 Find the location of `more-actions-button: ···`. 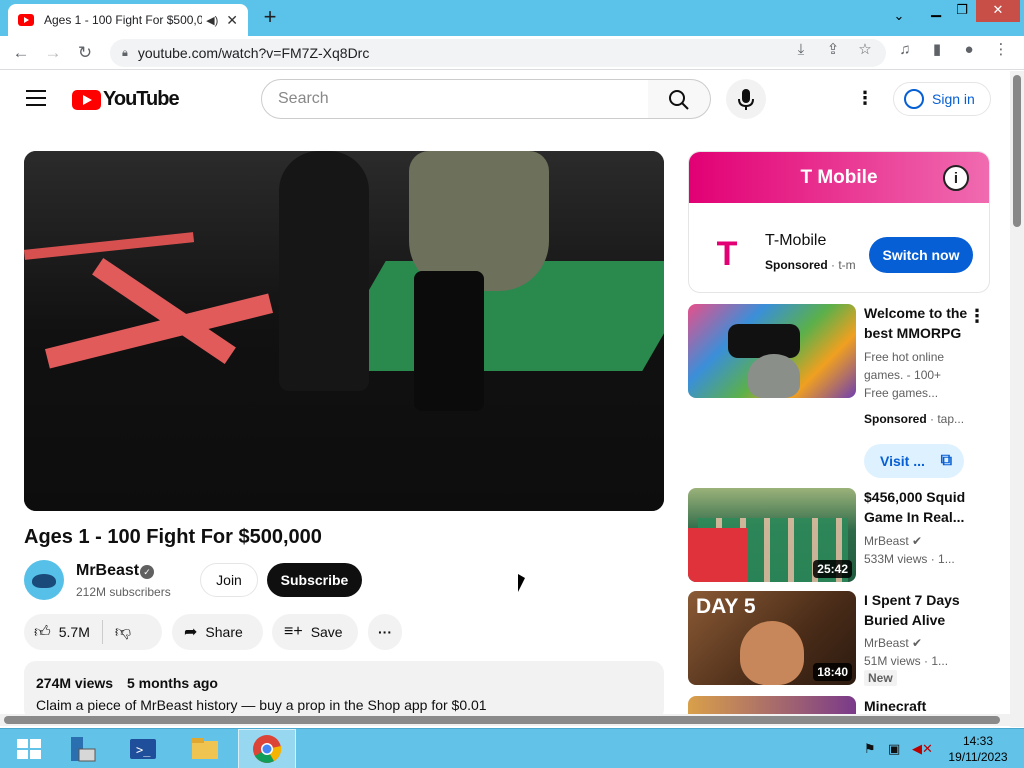

more-actions-button: ··· is located at coordinates (385, 632).